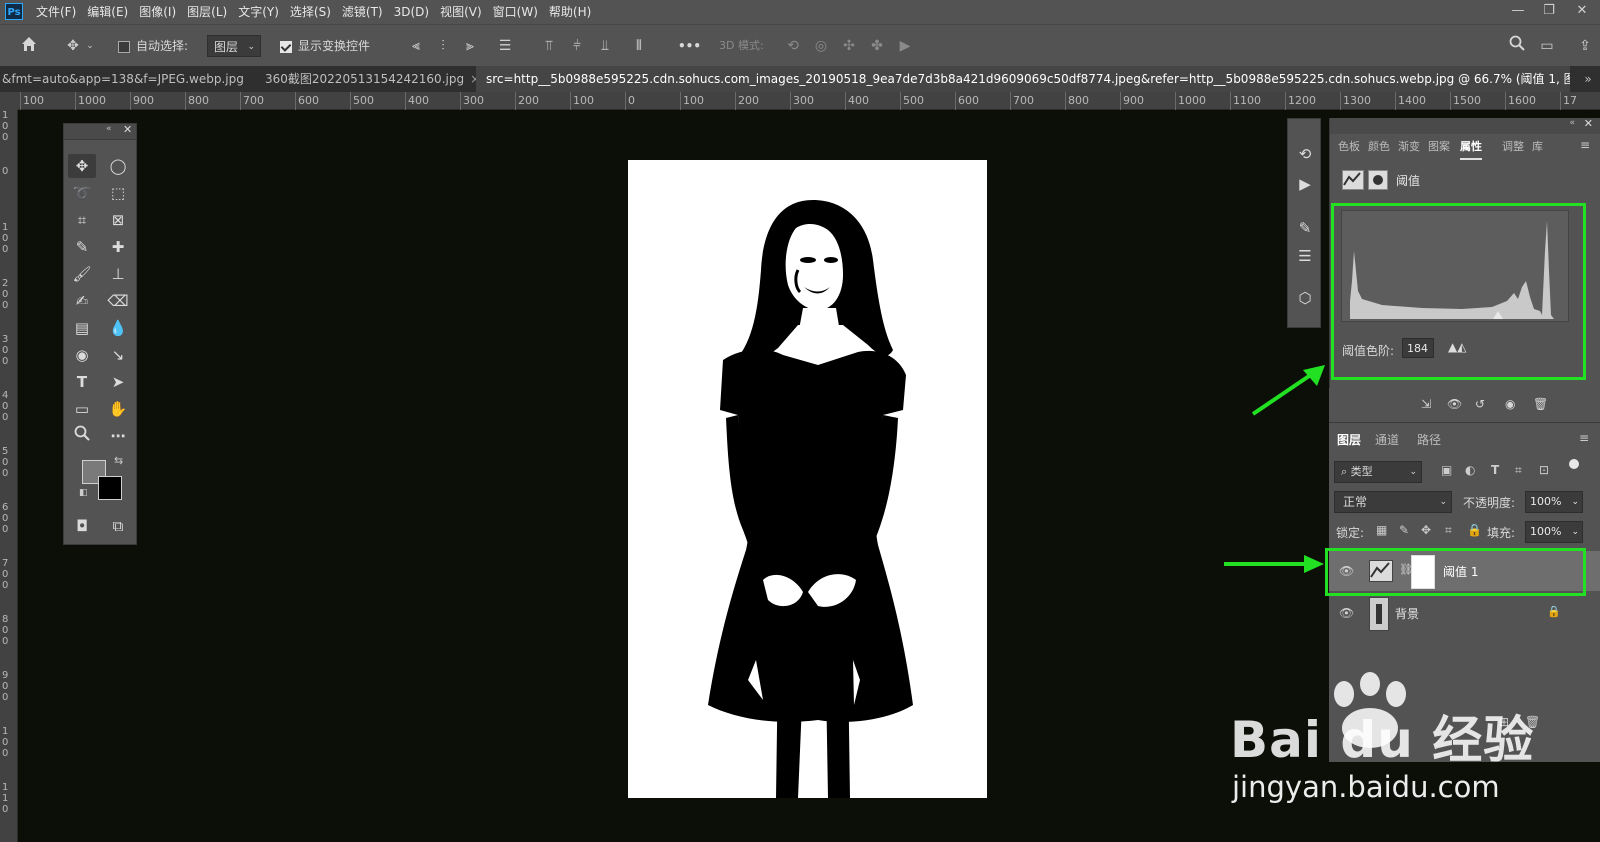 Image resolution: width=1600 pixels, height=842 pixels. What do you see at coordinates (56, 12) in the screenshot?
I see `menu-file: 文件(F)` at bounding box center [56, 12].